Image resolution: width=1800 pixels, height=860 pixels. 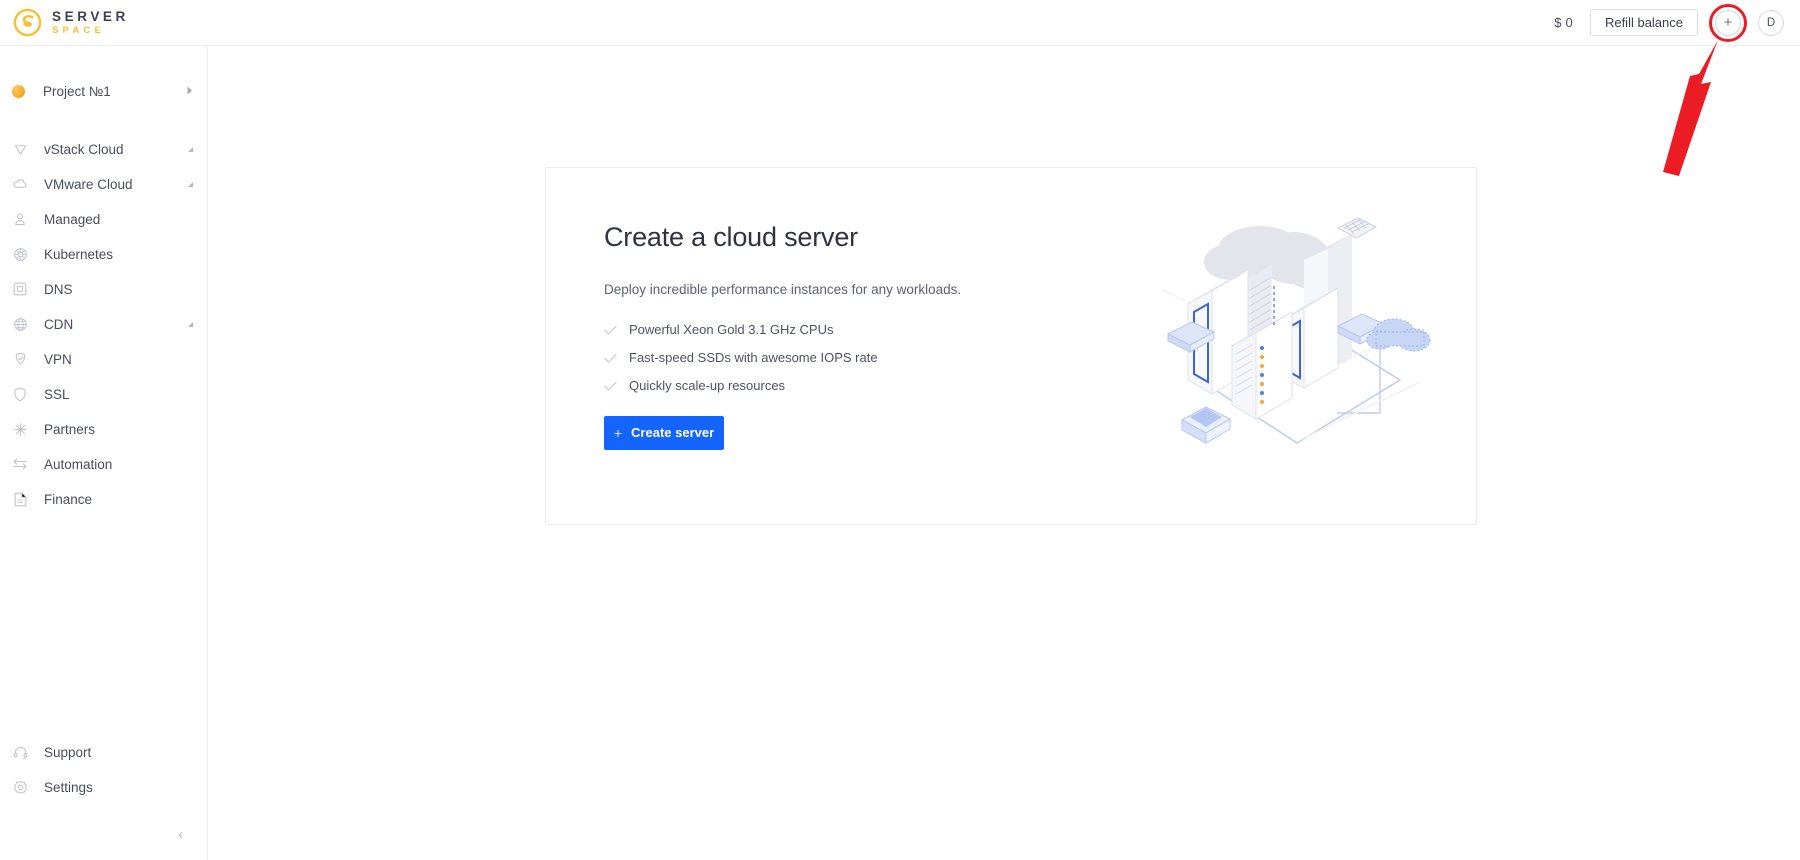 What do you see at coordinates (20, 324) in the screenshot?
I see `globe-icon` at bounding box center [20, 324].